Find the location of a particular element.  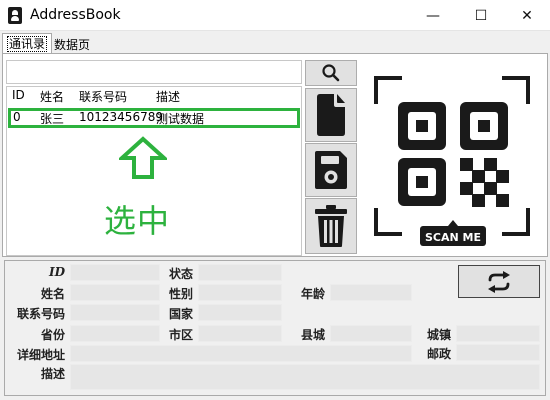

search-input is located at coordinates (154, 72).